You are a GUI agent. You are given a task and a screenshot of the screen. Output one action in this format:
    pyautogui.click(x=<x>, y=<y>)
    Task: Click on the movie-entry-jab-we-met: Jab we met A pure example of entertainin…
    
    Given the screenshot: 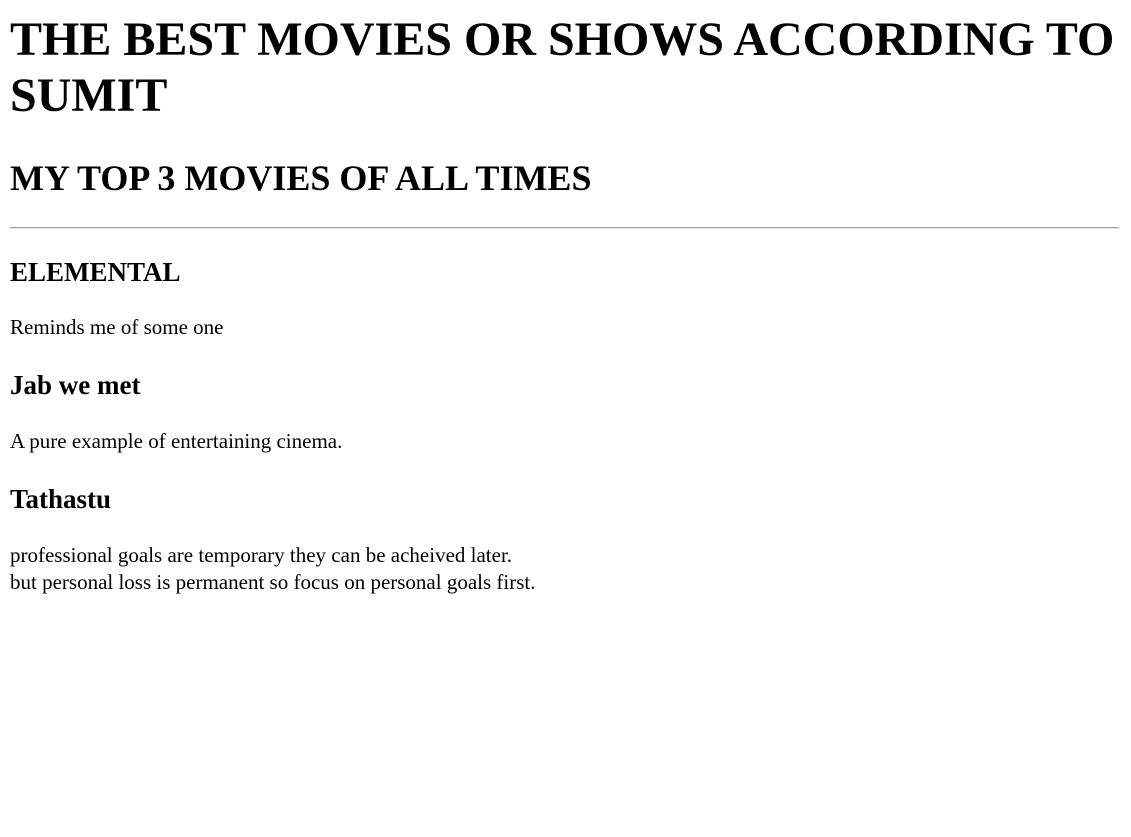 What is the action you would take?
    pyautogui.click(x=565, y=412)
    